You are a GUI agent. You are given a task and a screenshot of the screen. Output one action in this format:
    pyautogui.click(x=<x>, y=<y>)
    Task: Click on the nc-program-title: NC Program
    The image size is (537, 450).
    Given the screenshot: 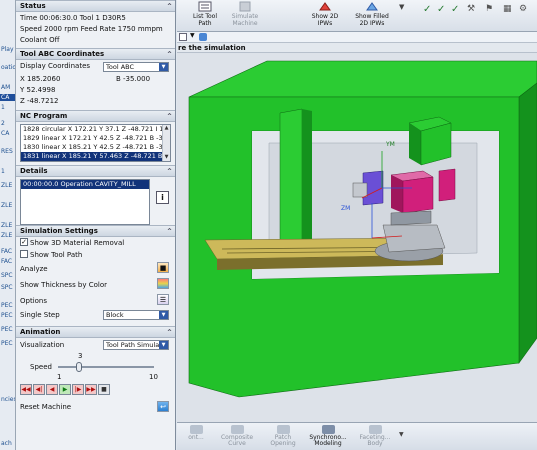 What is the action you would take?
    pyautogui.click(x=44, y=116)
    